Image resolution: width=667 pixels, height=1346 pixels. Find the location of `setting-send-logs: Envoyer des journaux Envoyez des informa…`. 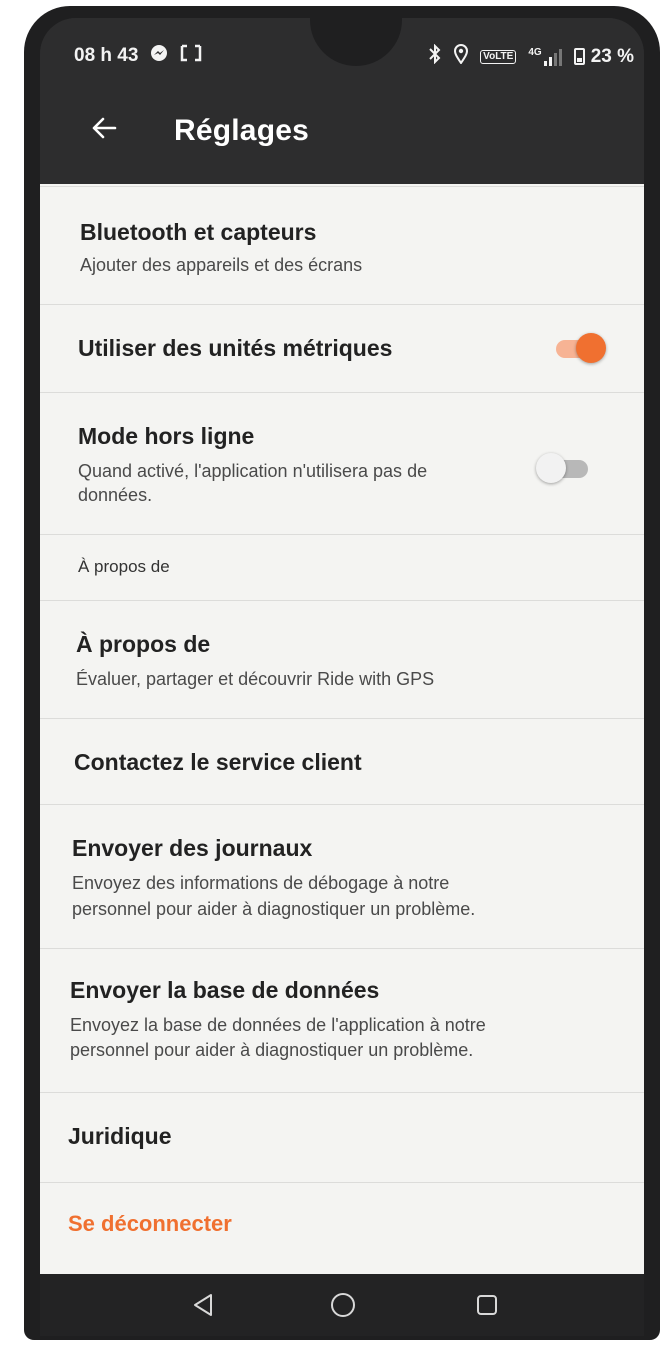

setting-send-logs: Envoyer des journaux Envoyez des informa… is located at coordinates (342, 876).